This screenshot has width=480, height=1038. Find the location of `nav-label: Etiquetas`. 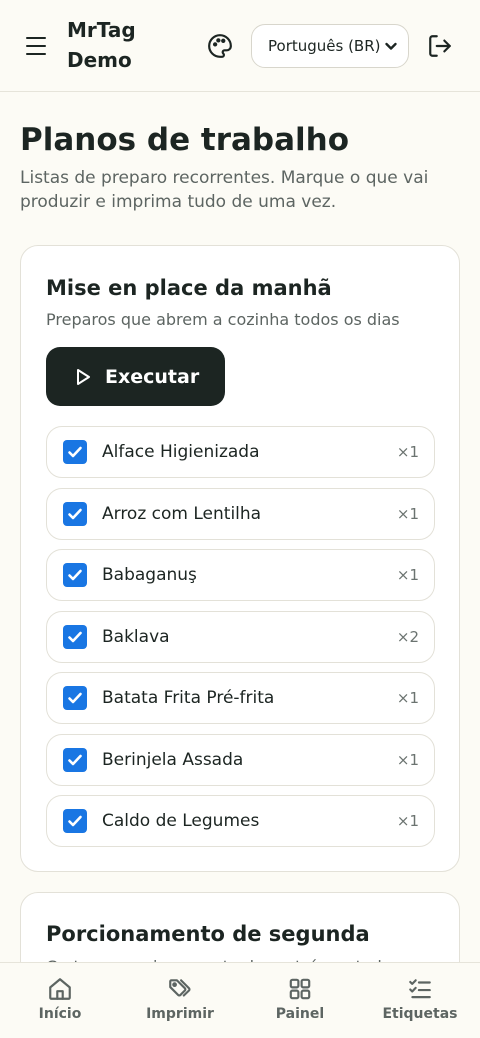

nav-label: Etiquetas is located at coordinates (420, 1014).